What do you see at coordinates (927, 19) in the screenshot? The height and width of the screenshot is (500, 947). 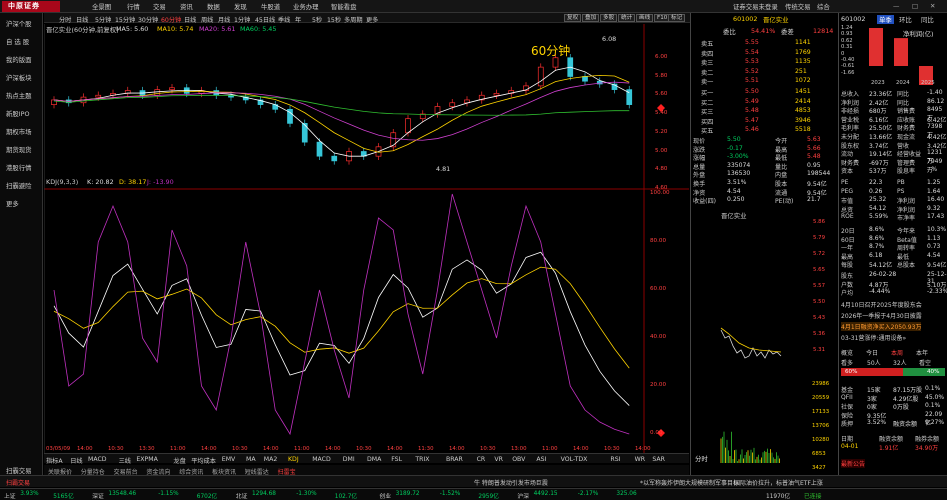 I see `tab-yoy: 同比` at bounding box center [927, 19].